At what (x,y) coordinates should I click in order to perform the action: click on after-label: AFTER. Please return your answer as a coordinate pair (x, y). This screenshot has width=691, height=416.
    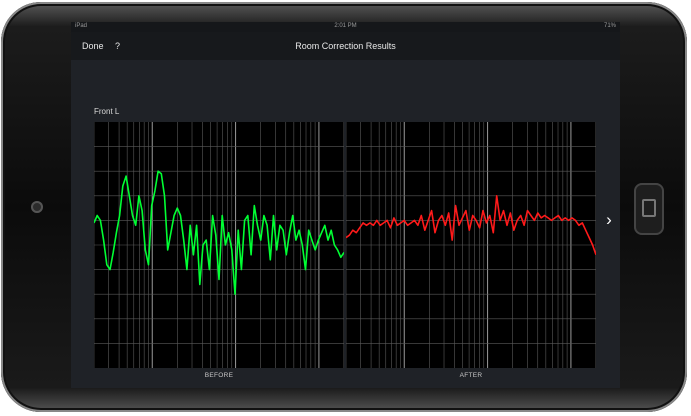
    Looking at the image, I should click on (471, 375).